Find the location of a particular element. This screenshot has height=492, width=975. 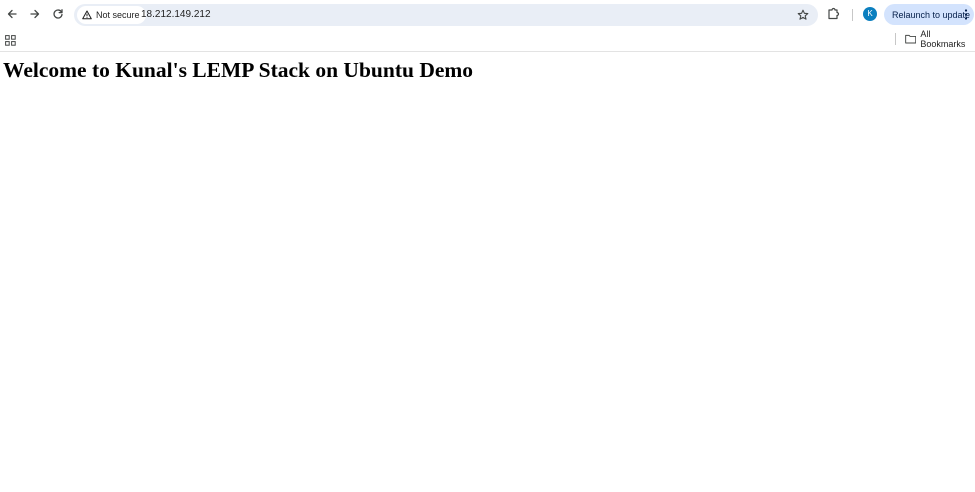

profile-avatar: K is located at coordinates (870, 14).